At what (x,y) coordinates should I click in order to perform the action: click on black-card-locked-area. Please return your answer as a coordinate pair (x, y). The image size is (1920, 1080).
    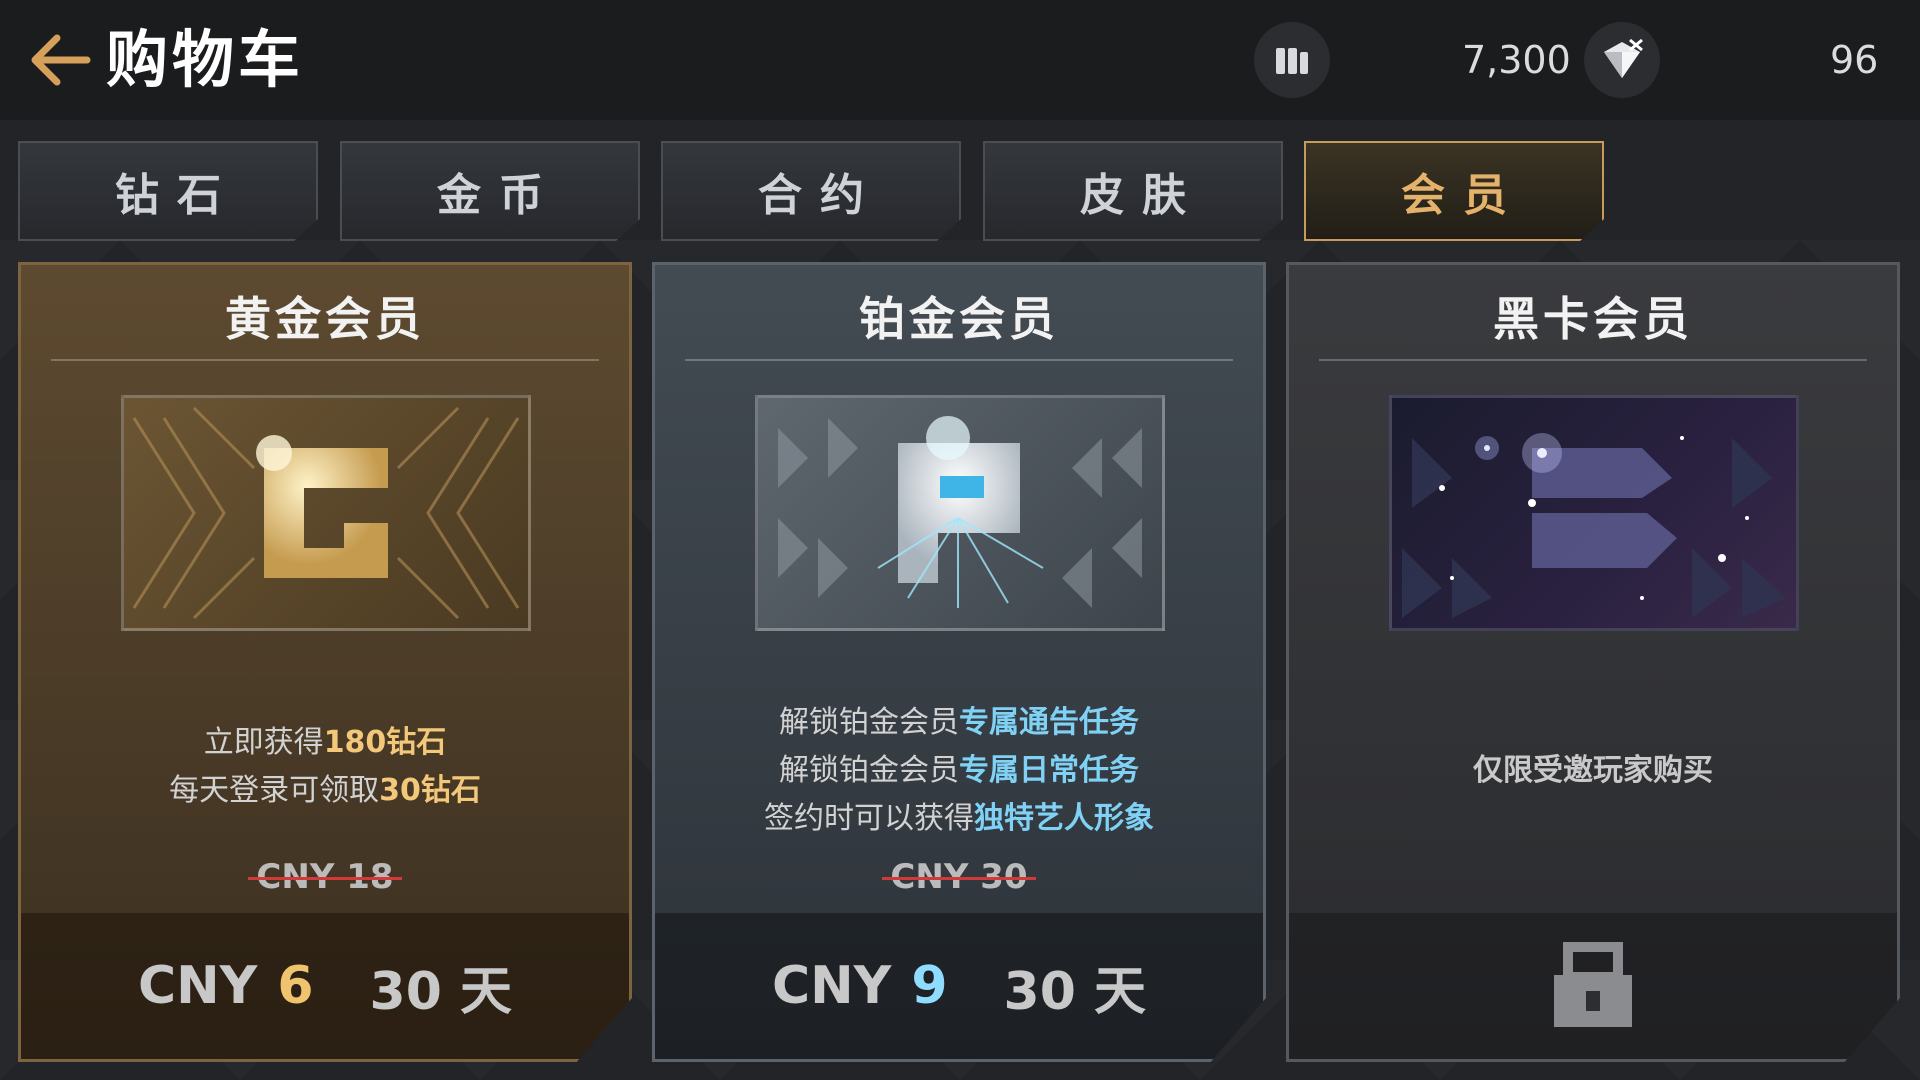
    Looking at the image, I should click on (1593, 986).